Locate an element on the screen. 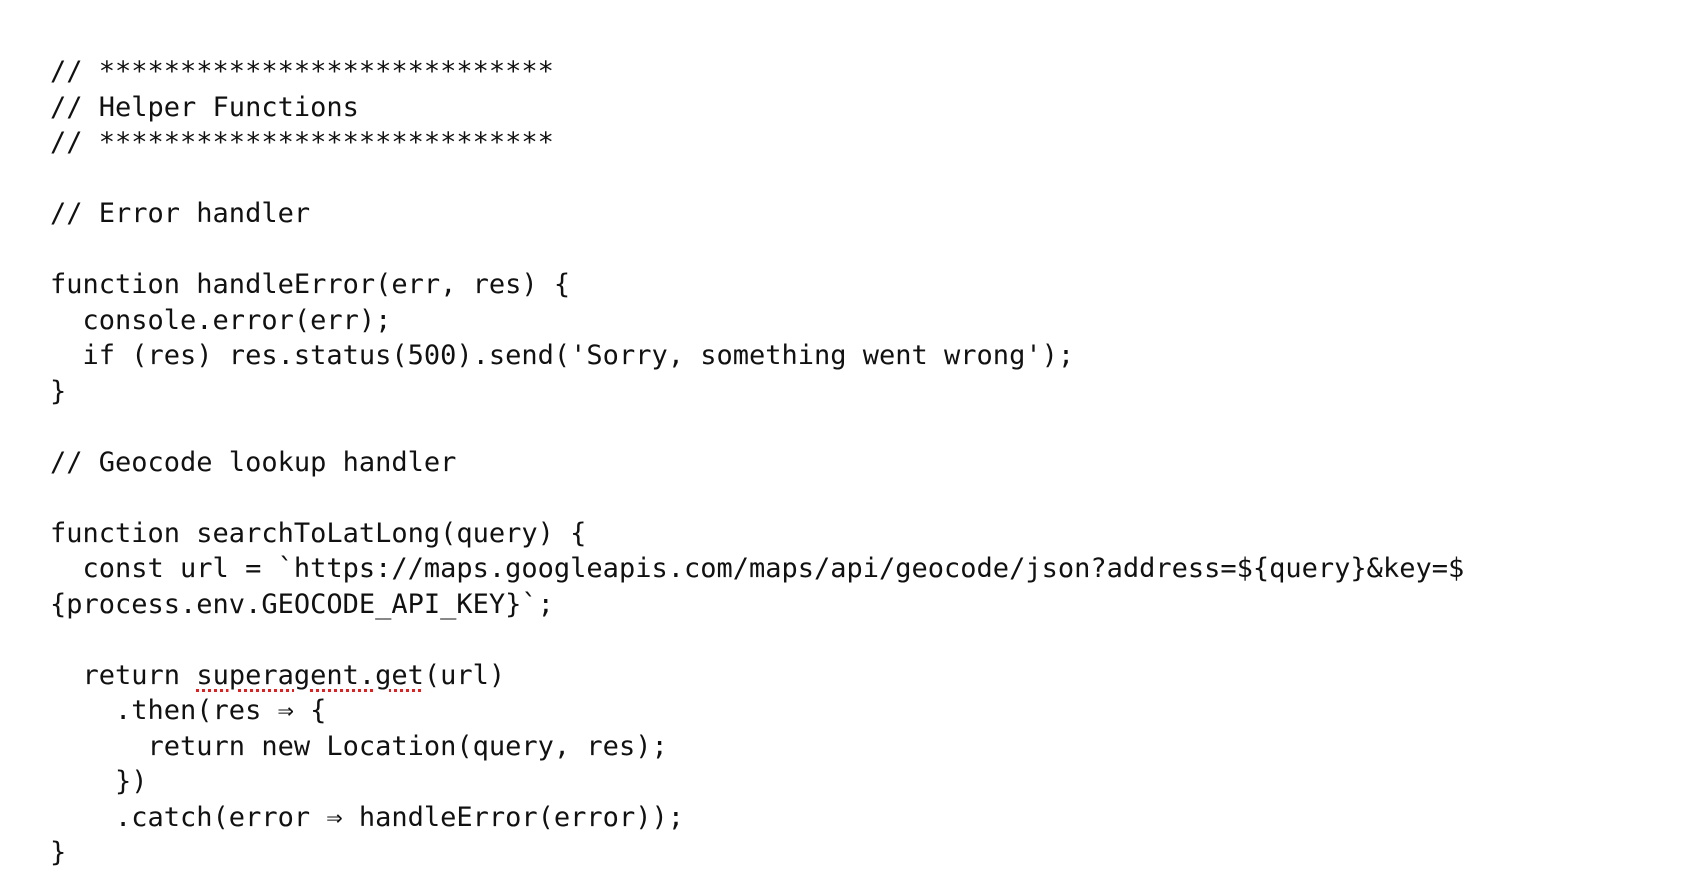 This screenshot has width=1690, height=896. spellcheck-squiggle: superagent.get is located at coordinates (310, 675).